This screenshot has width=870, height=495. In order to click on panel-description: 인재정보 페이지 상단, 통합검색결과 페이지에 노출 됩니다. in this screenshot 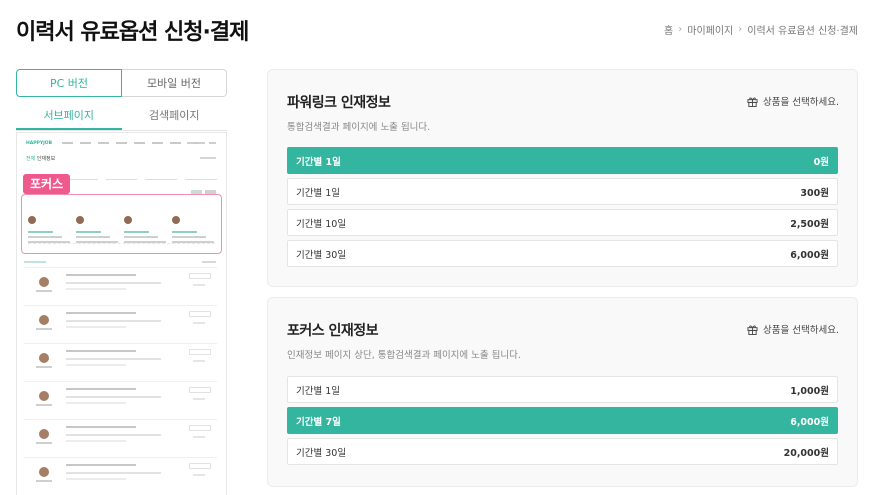, I will do `click(404, 355)`.